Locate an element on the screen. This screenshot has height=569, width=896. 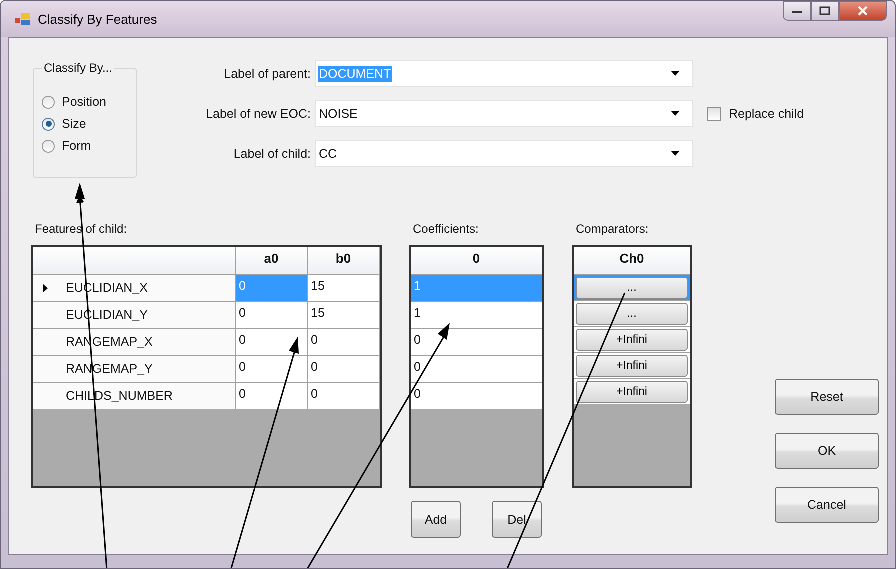
grid-button: Add is located at coordinates (436, 519).